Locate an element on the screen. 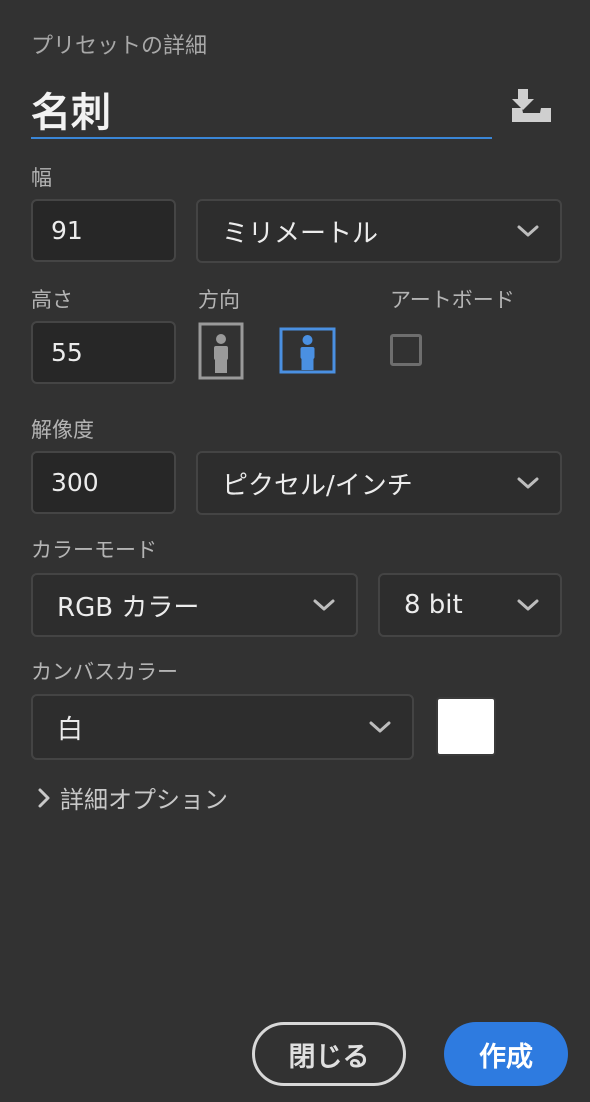 The width and height of the screenshot is (590, 1102). bit-depth-value: 8 bit is located at coordinates (433, 605).